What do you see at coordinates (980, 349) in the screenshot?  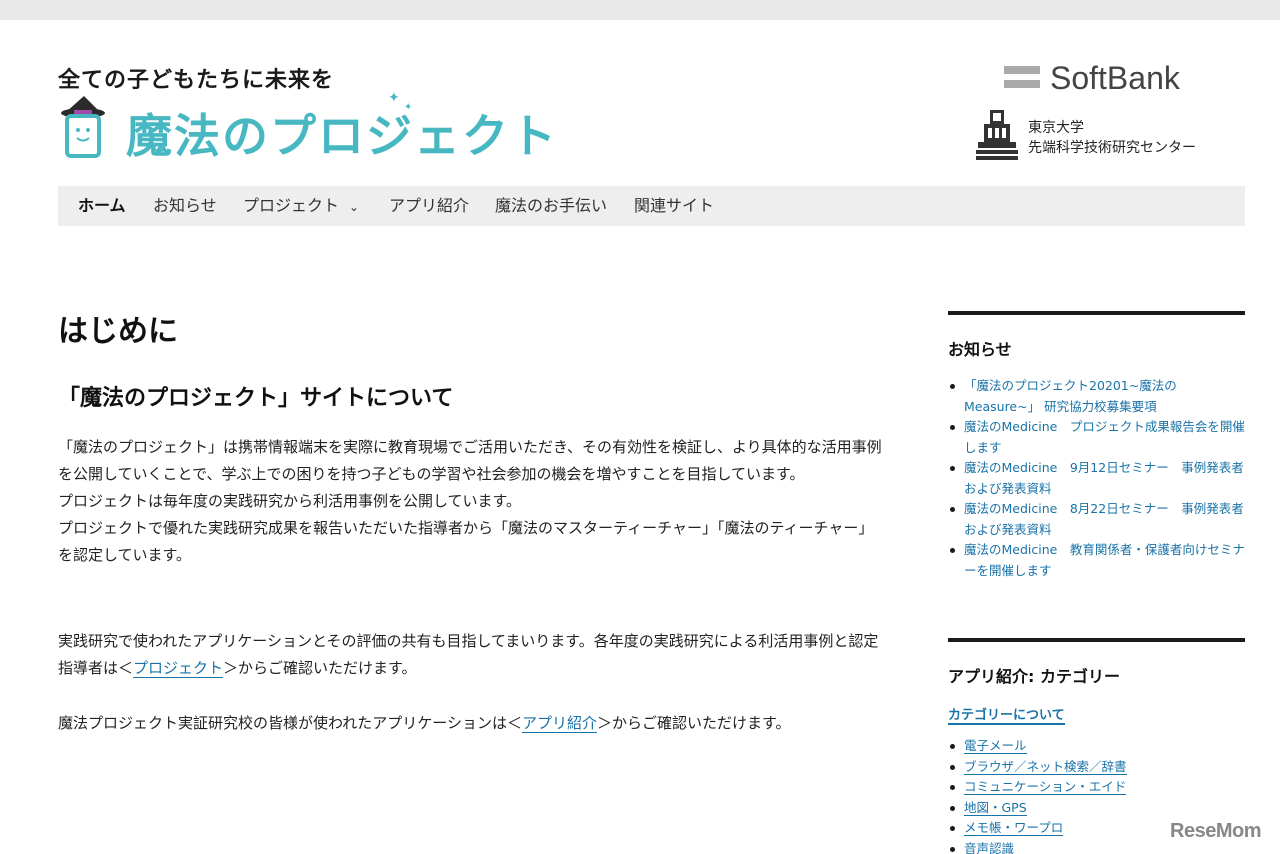 I see `news-heading: お知らせ` at bounding box center [980, 349].